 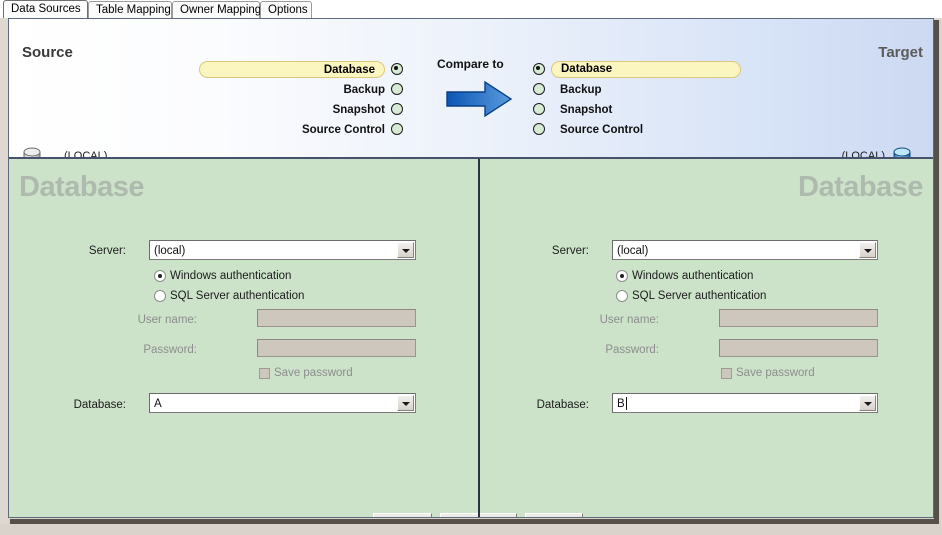 What do you see at coordinates (539, 109) in the screenshot?
I see `target-option-snapshot-radio` at bounding box center [539, 109].